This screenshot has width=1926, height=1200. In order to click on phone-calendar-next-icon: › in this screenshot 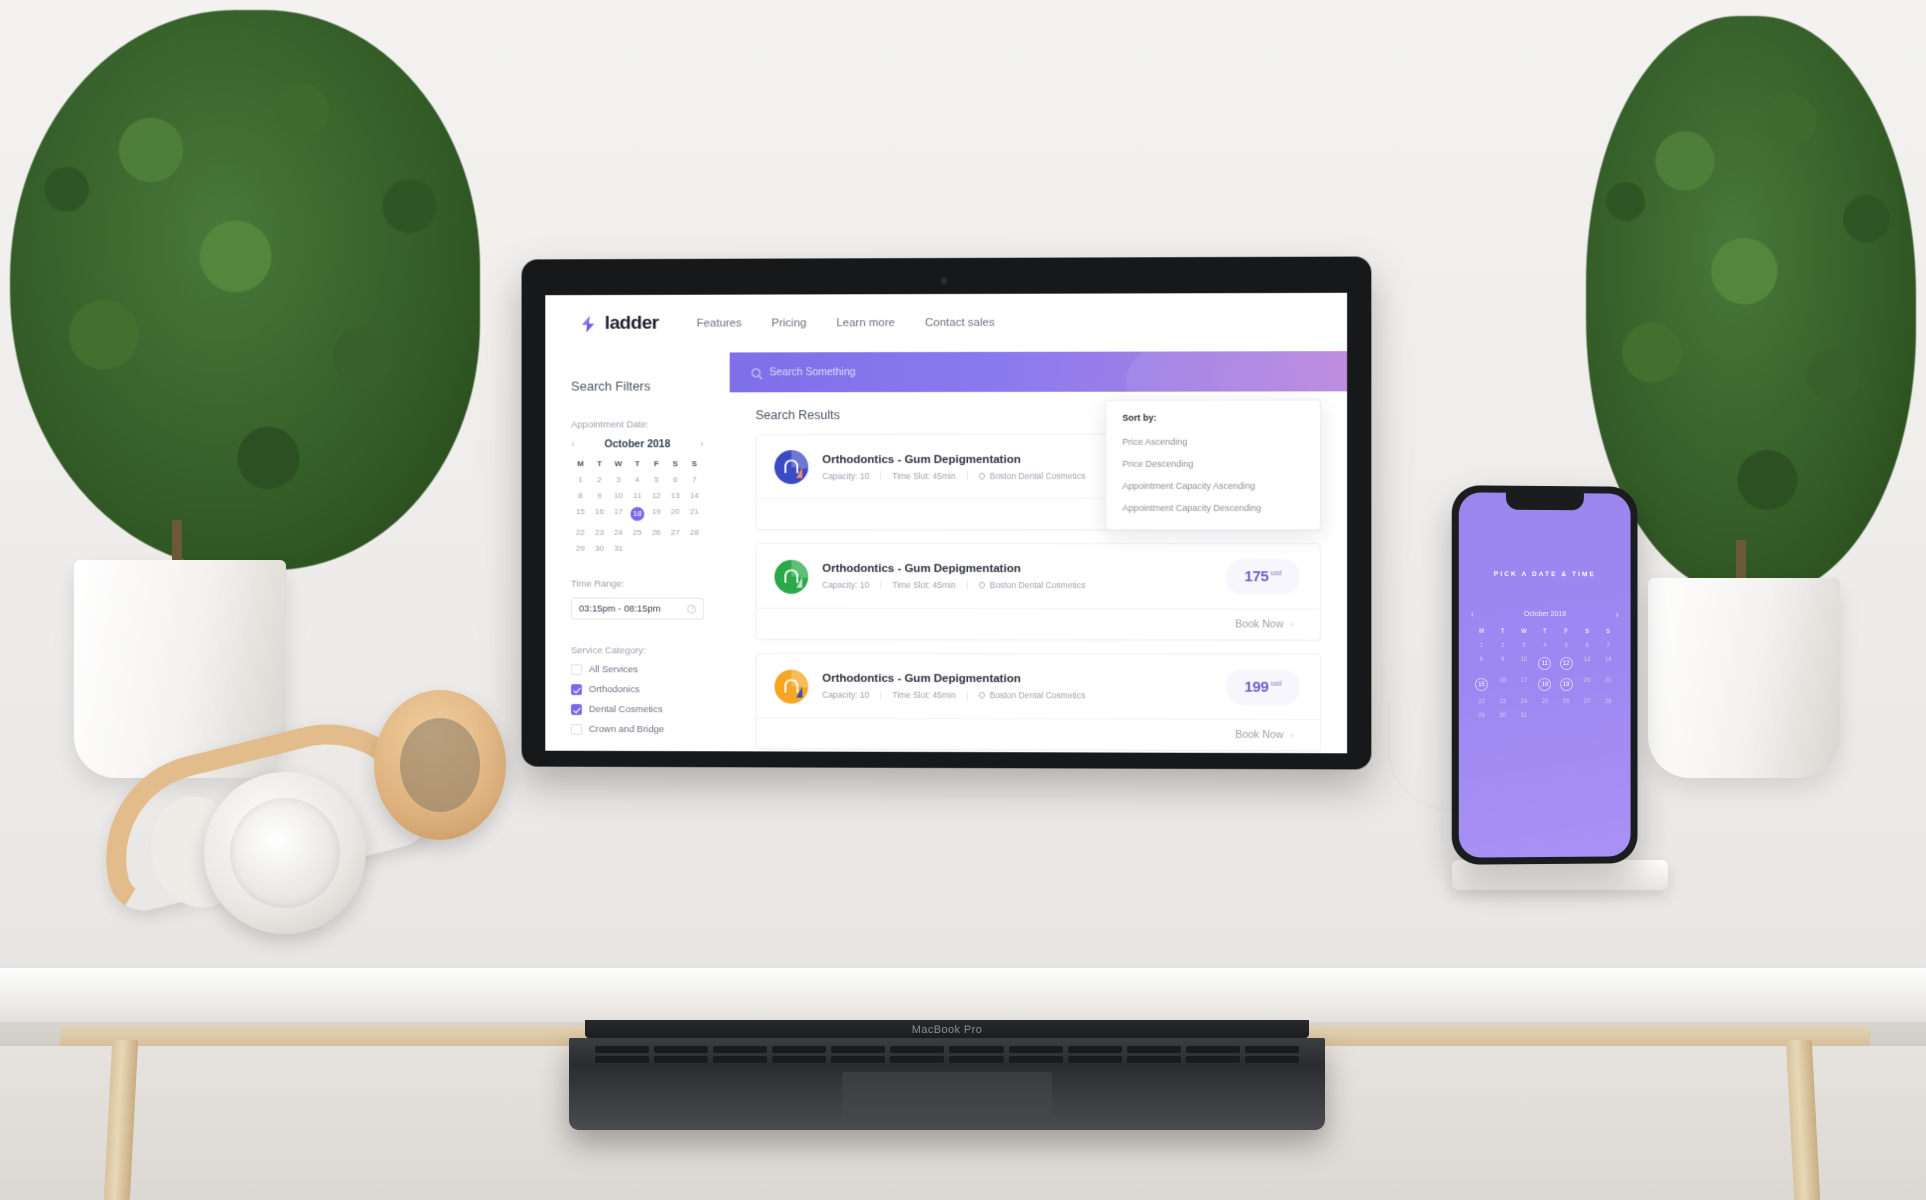, I will do `click(1617, 614)`.